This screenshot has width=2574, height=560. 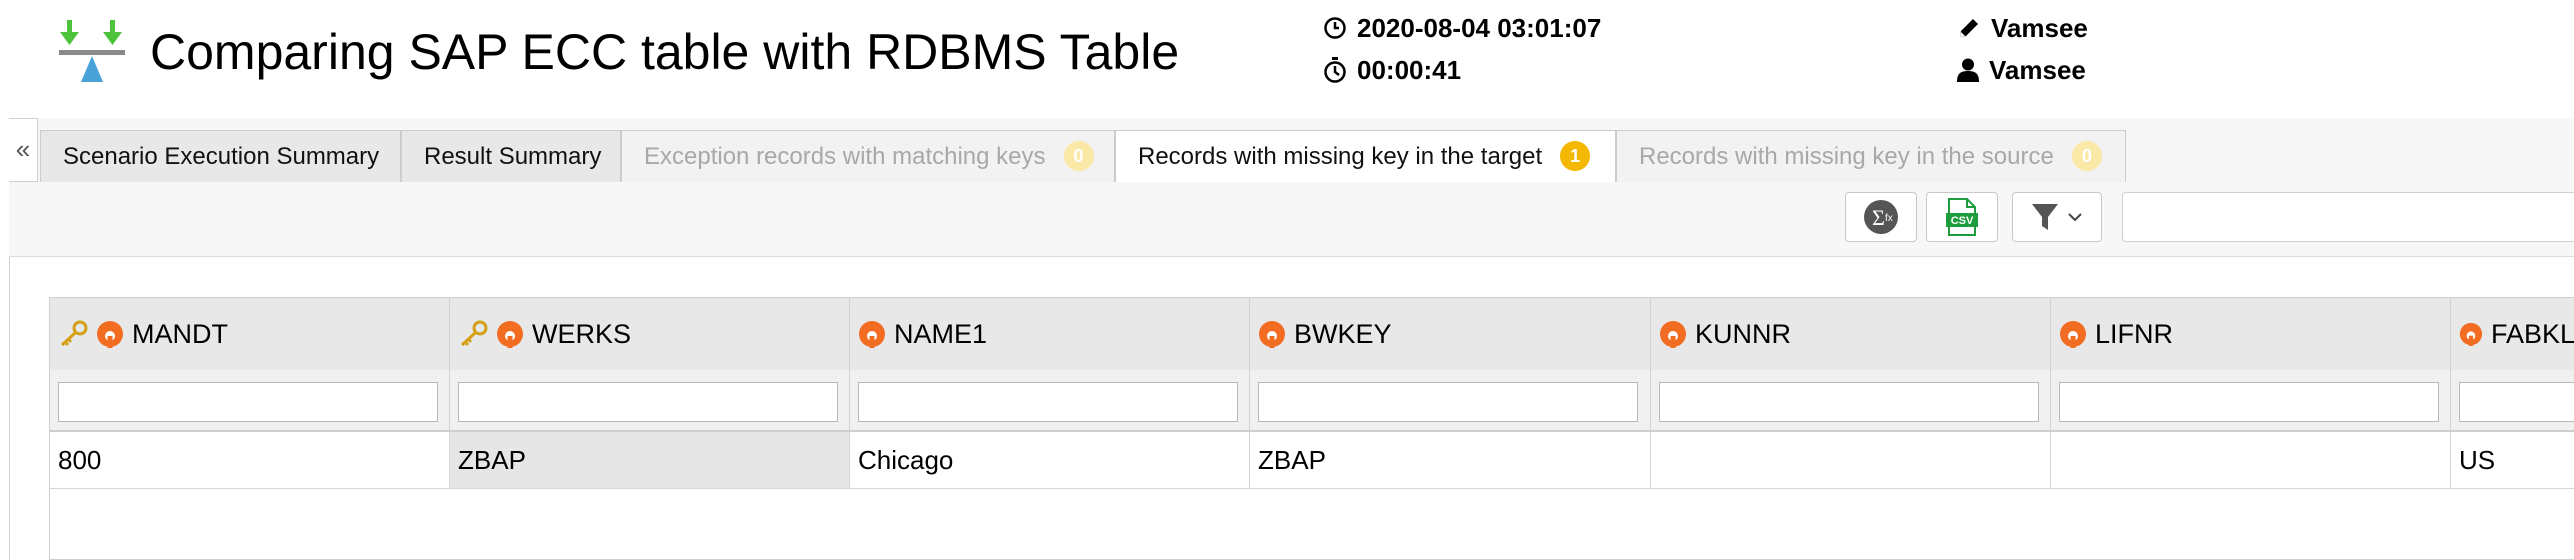 I want to click on column-header: KUNNR, so click(x=1851, y=334).